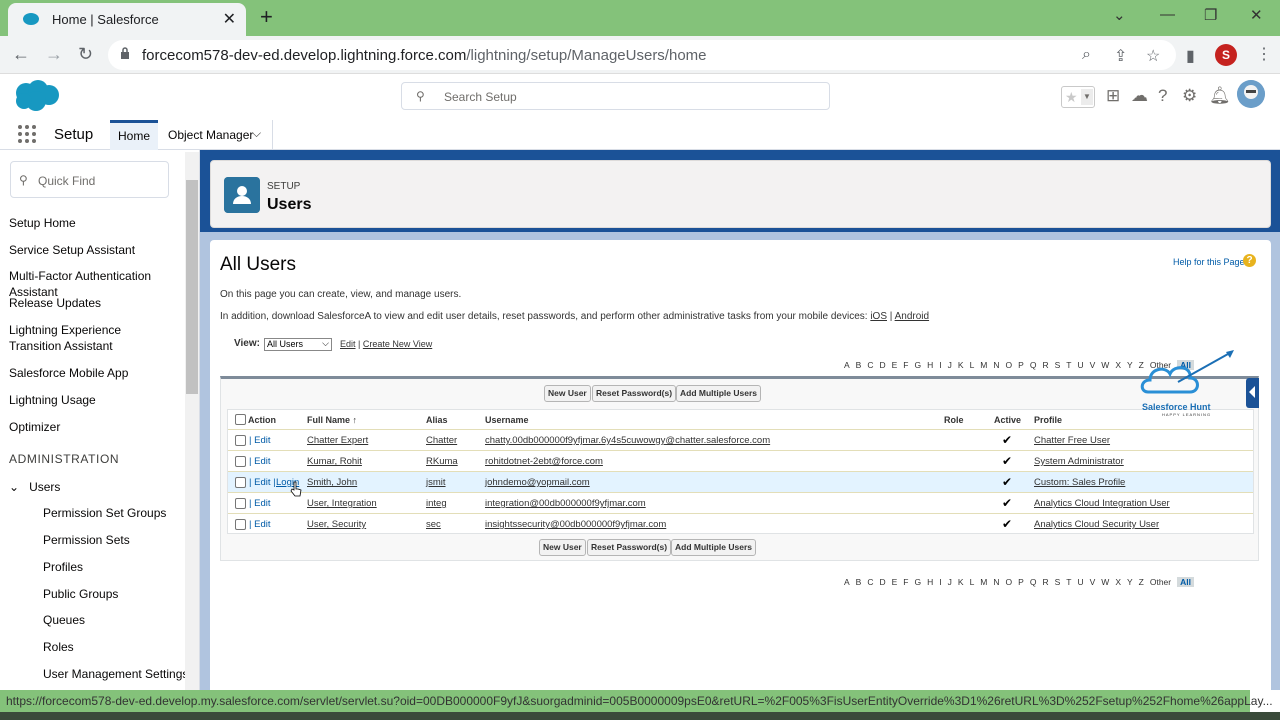 This screenshot has height=720, width=1280. Describe the element at coordinates (89, 179) in the screenshot. I see `quick-find-input: ⚲ Quick Find` at that location.